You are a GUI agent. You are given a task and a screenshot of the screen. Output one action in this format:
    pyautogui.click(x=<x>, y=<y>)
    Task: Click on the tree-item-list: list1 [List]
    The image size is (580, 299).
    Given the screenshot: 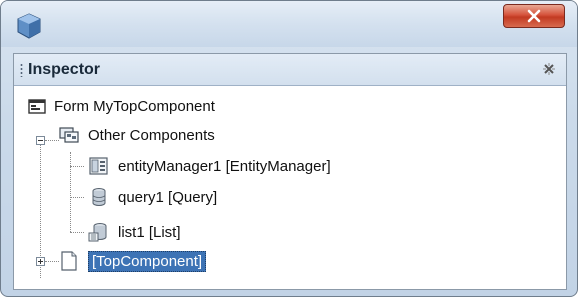 What is the action you would take?
    pyautogui.click(x=134, y=232)
    